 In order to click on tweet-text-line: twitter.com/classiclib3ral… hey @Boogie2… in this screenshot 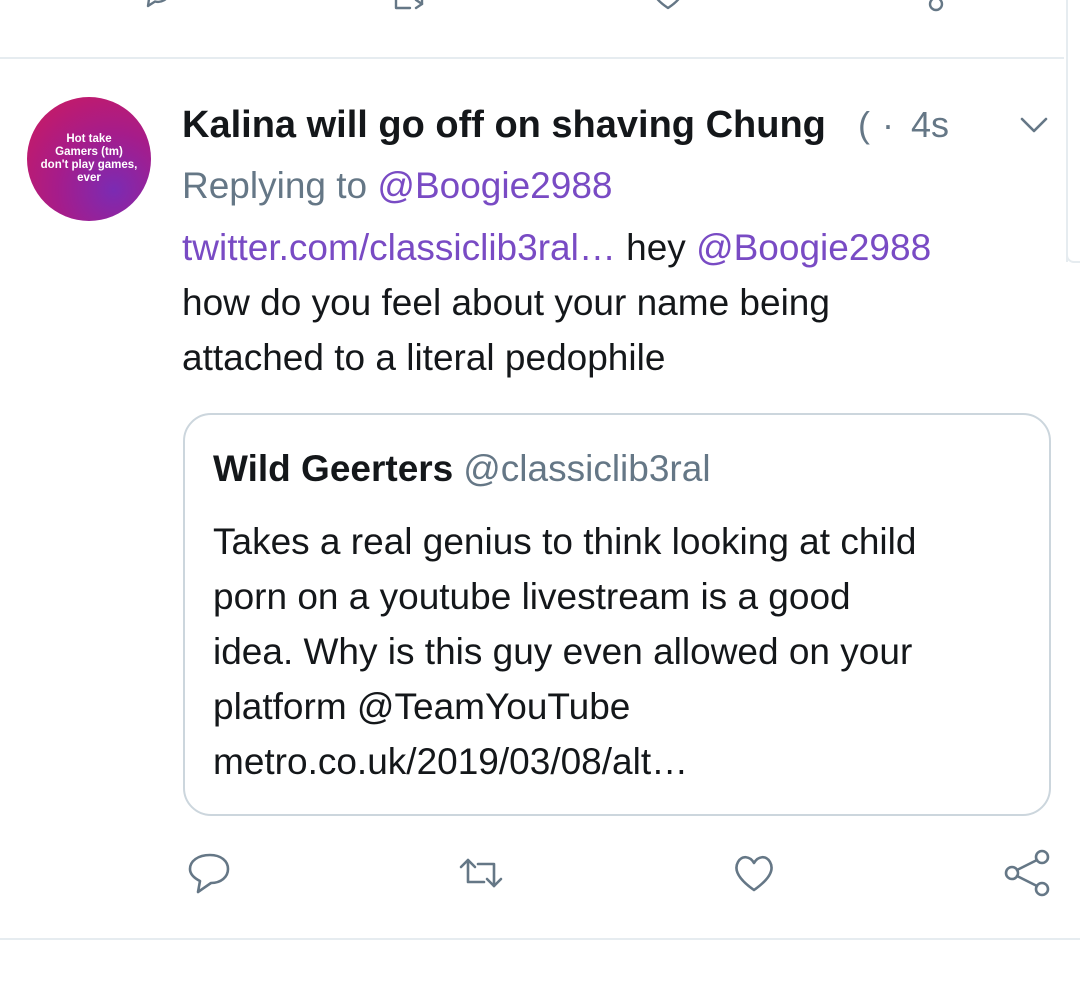, I will do `click(617, 247)`.